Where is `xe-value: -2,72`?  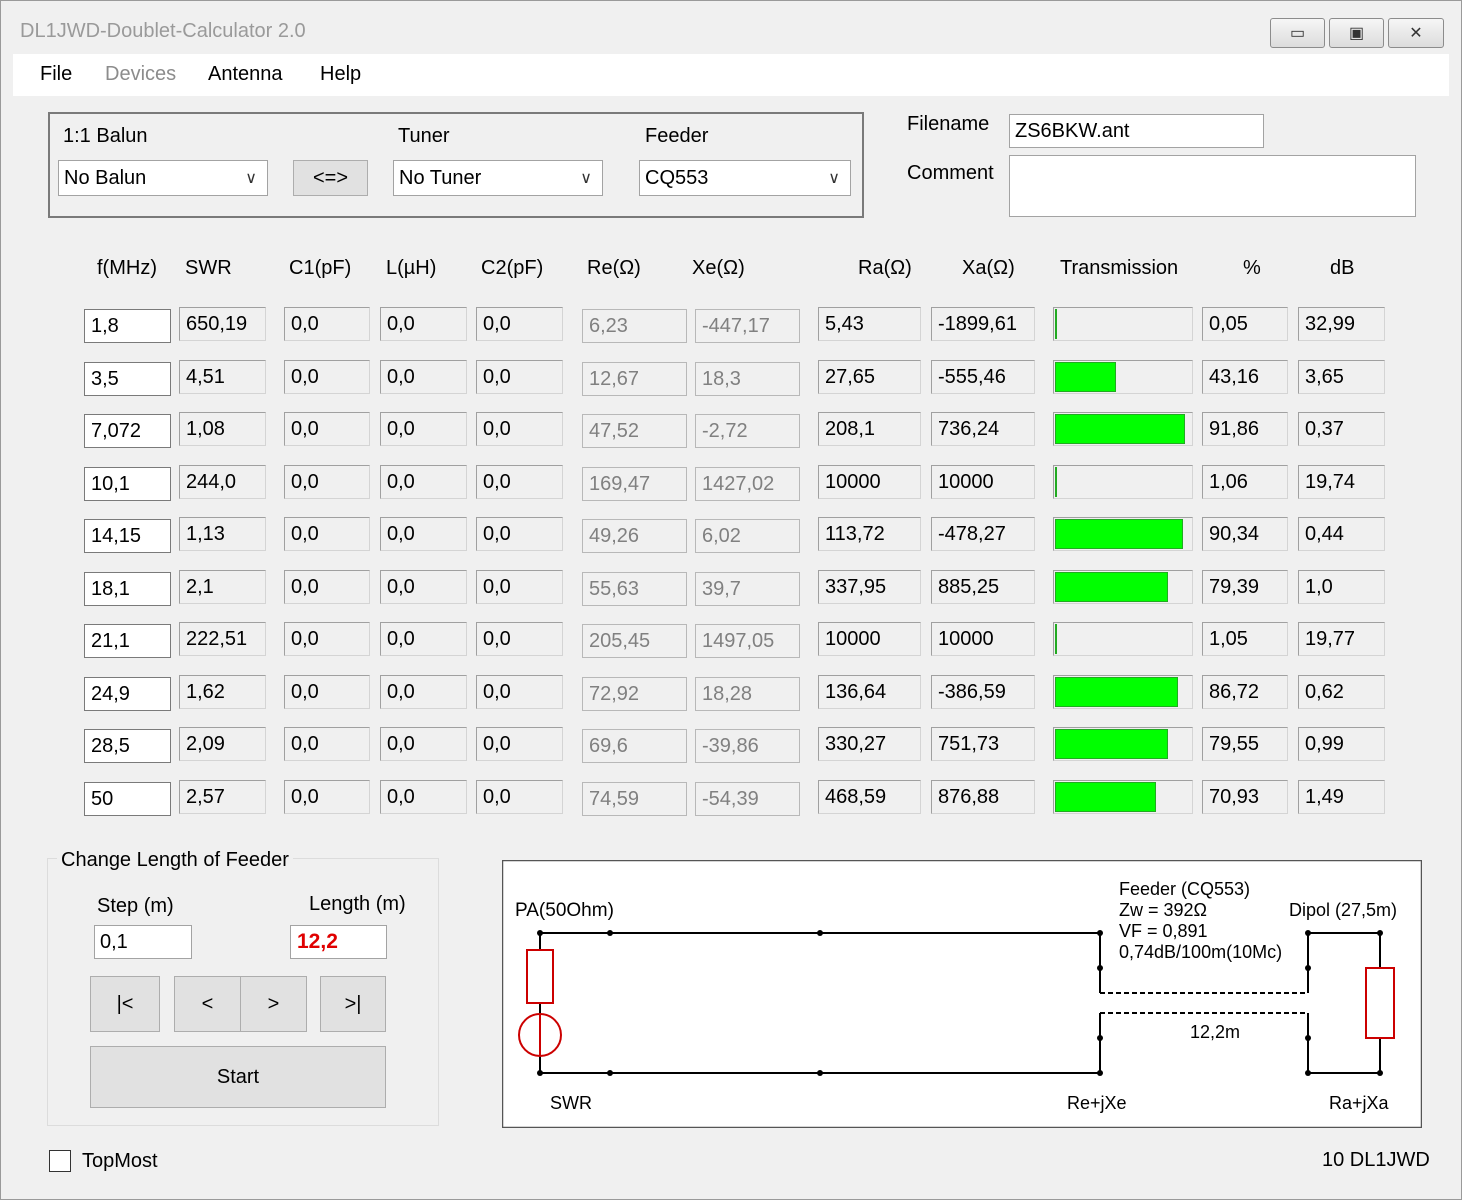 xe-value: -2,72 is located at coordinates (747, 431).